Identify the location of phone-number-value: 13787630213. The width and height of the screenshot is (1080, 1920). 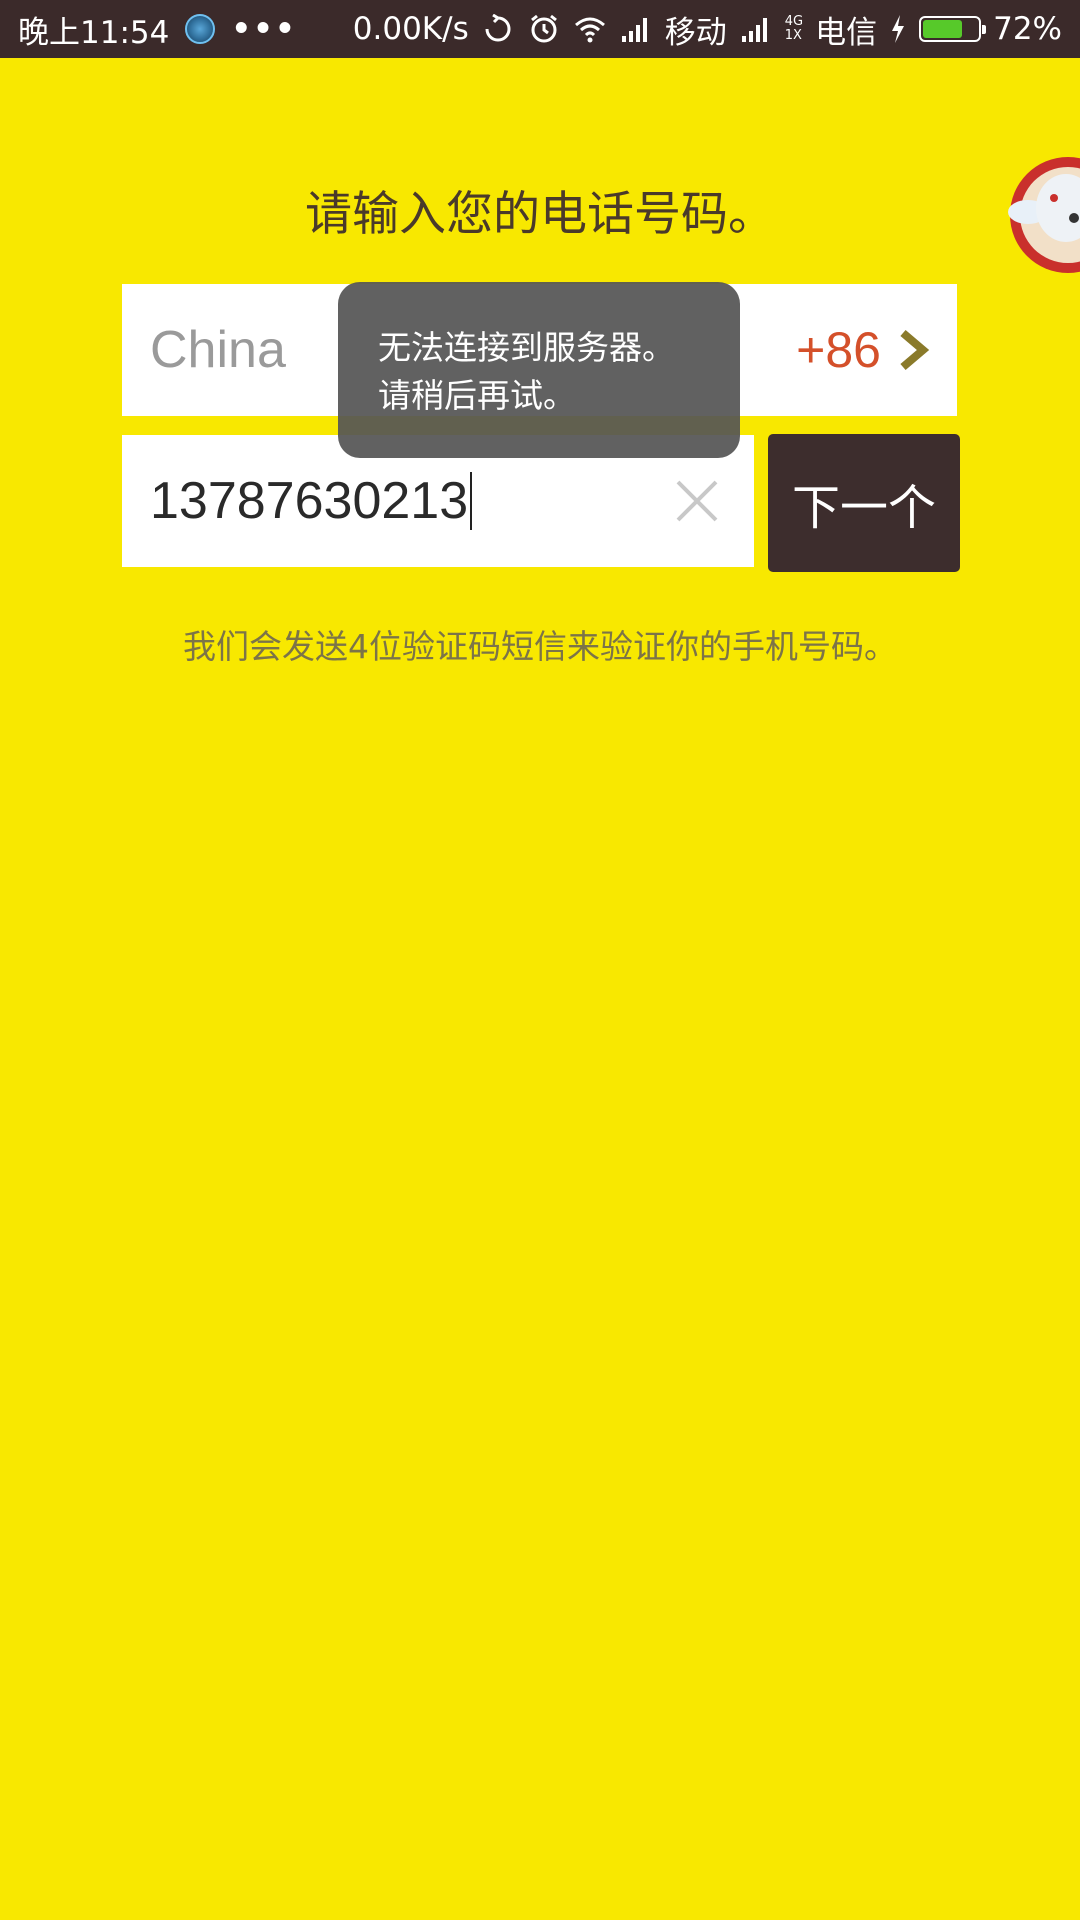
(309, 501).